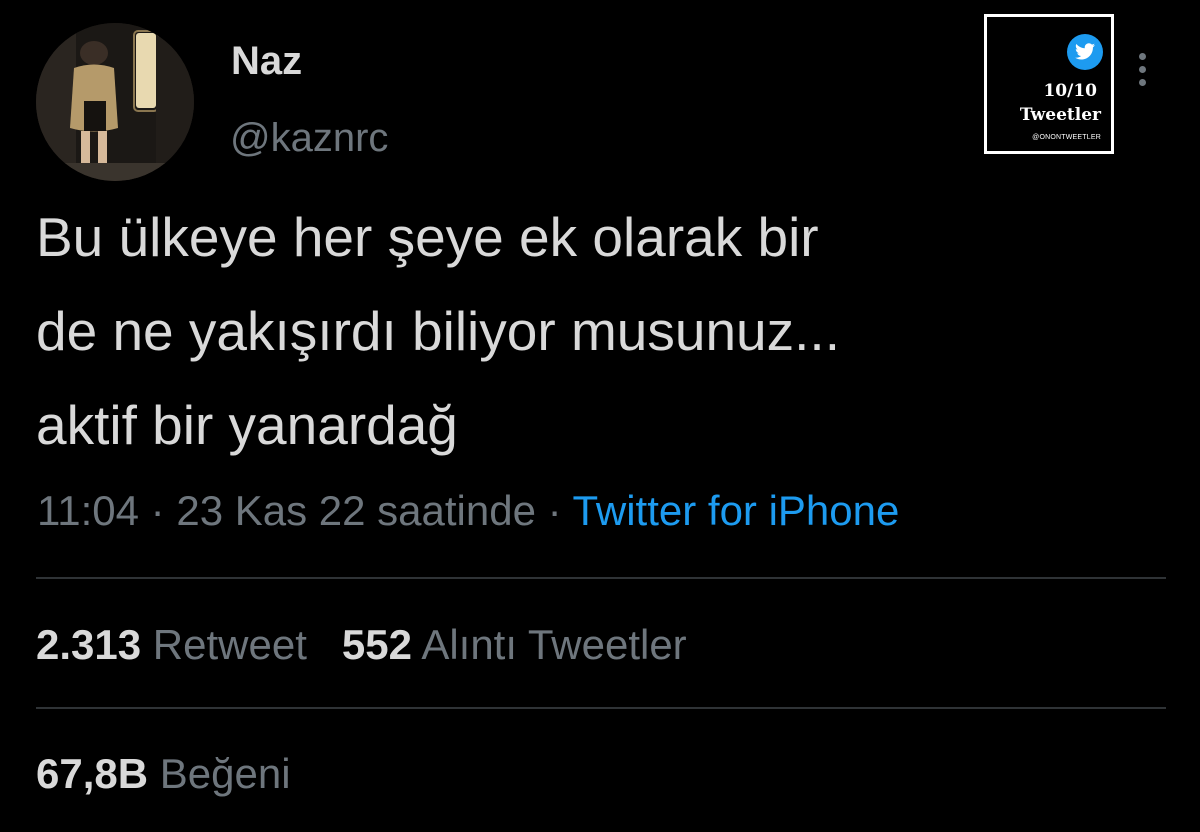  I want to click on tweet-text-line: aktif bir yanardağ, so click(247, 425).